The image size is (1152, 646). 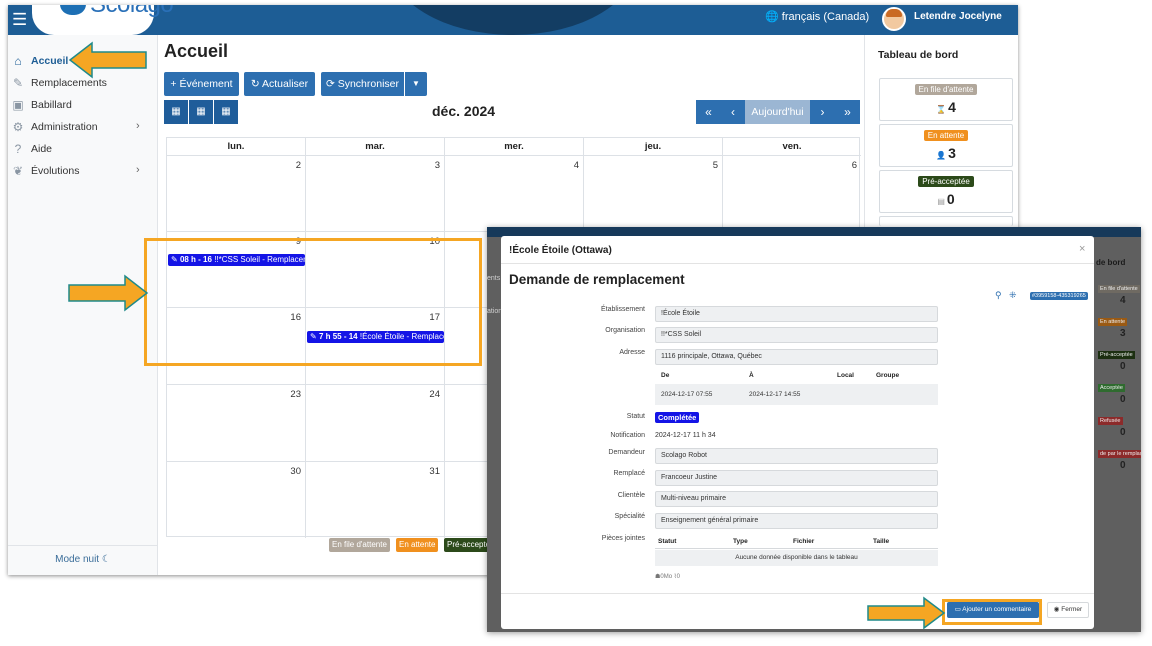 I want to click on refresh-button: ↻ Actualiser, so click(x=279, y=84).